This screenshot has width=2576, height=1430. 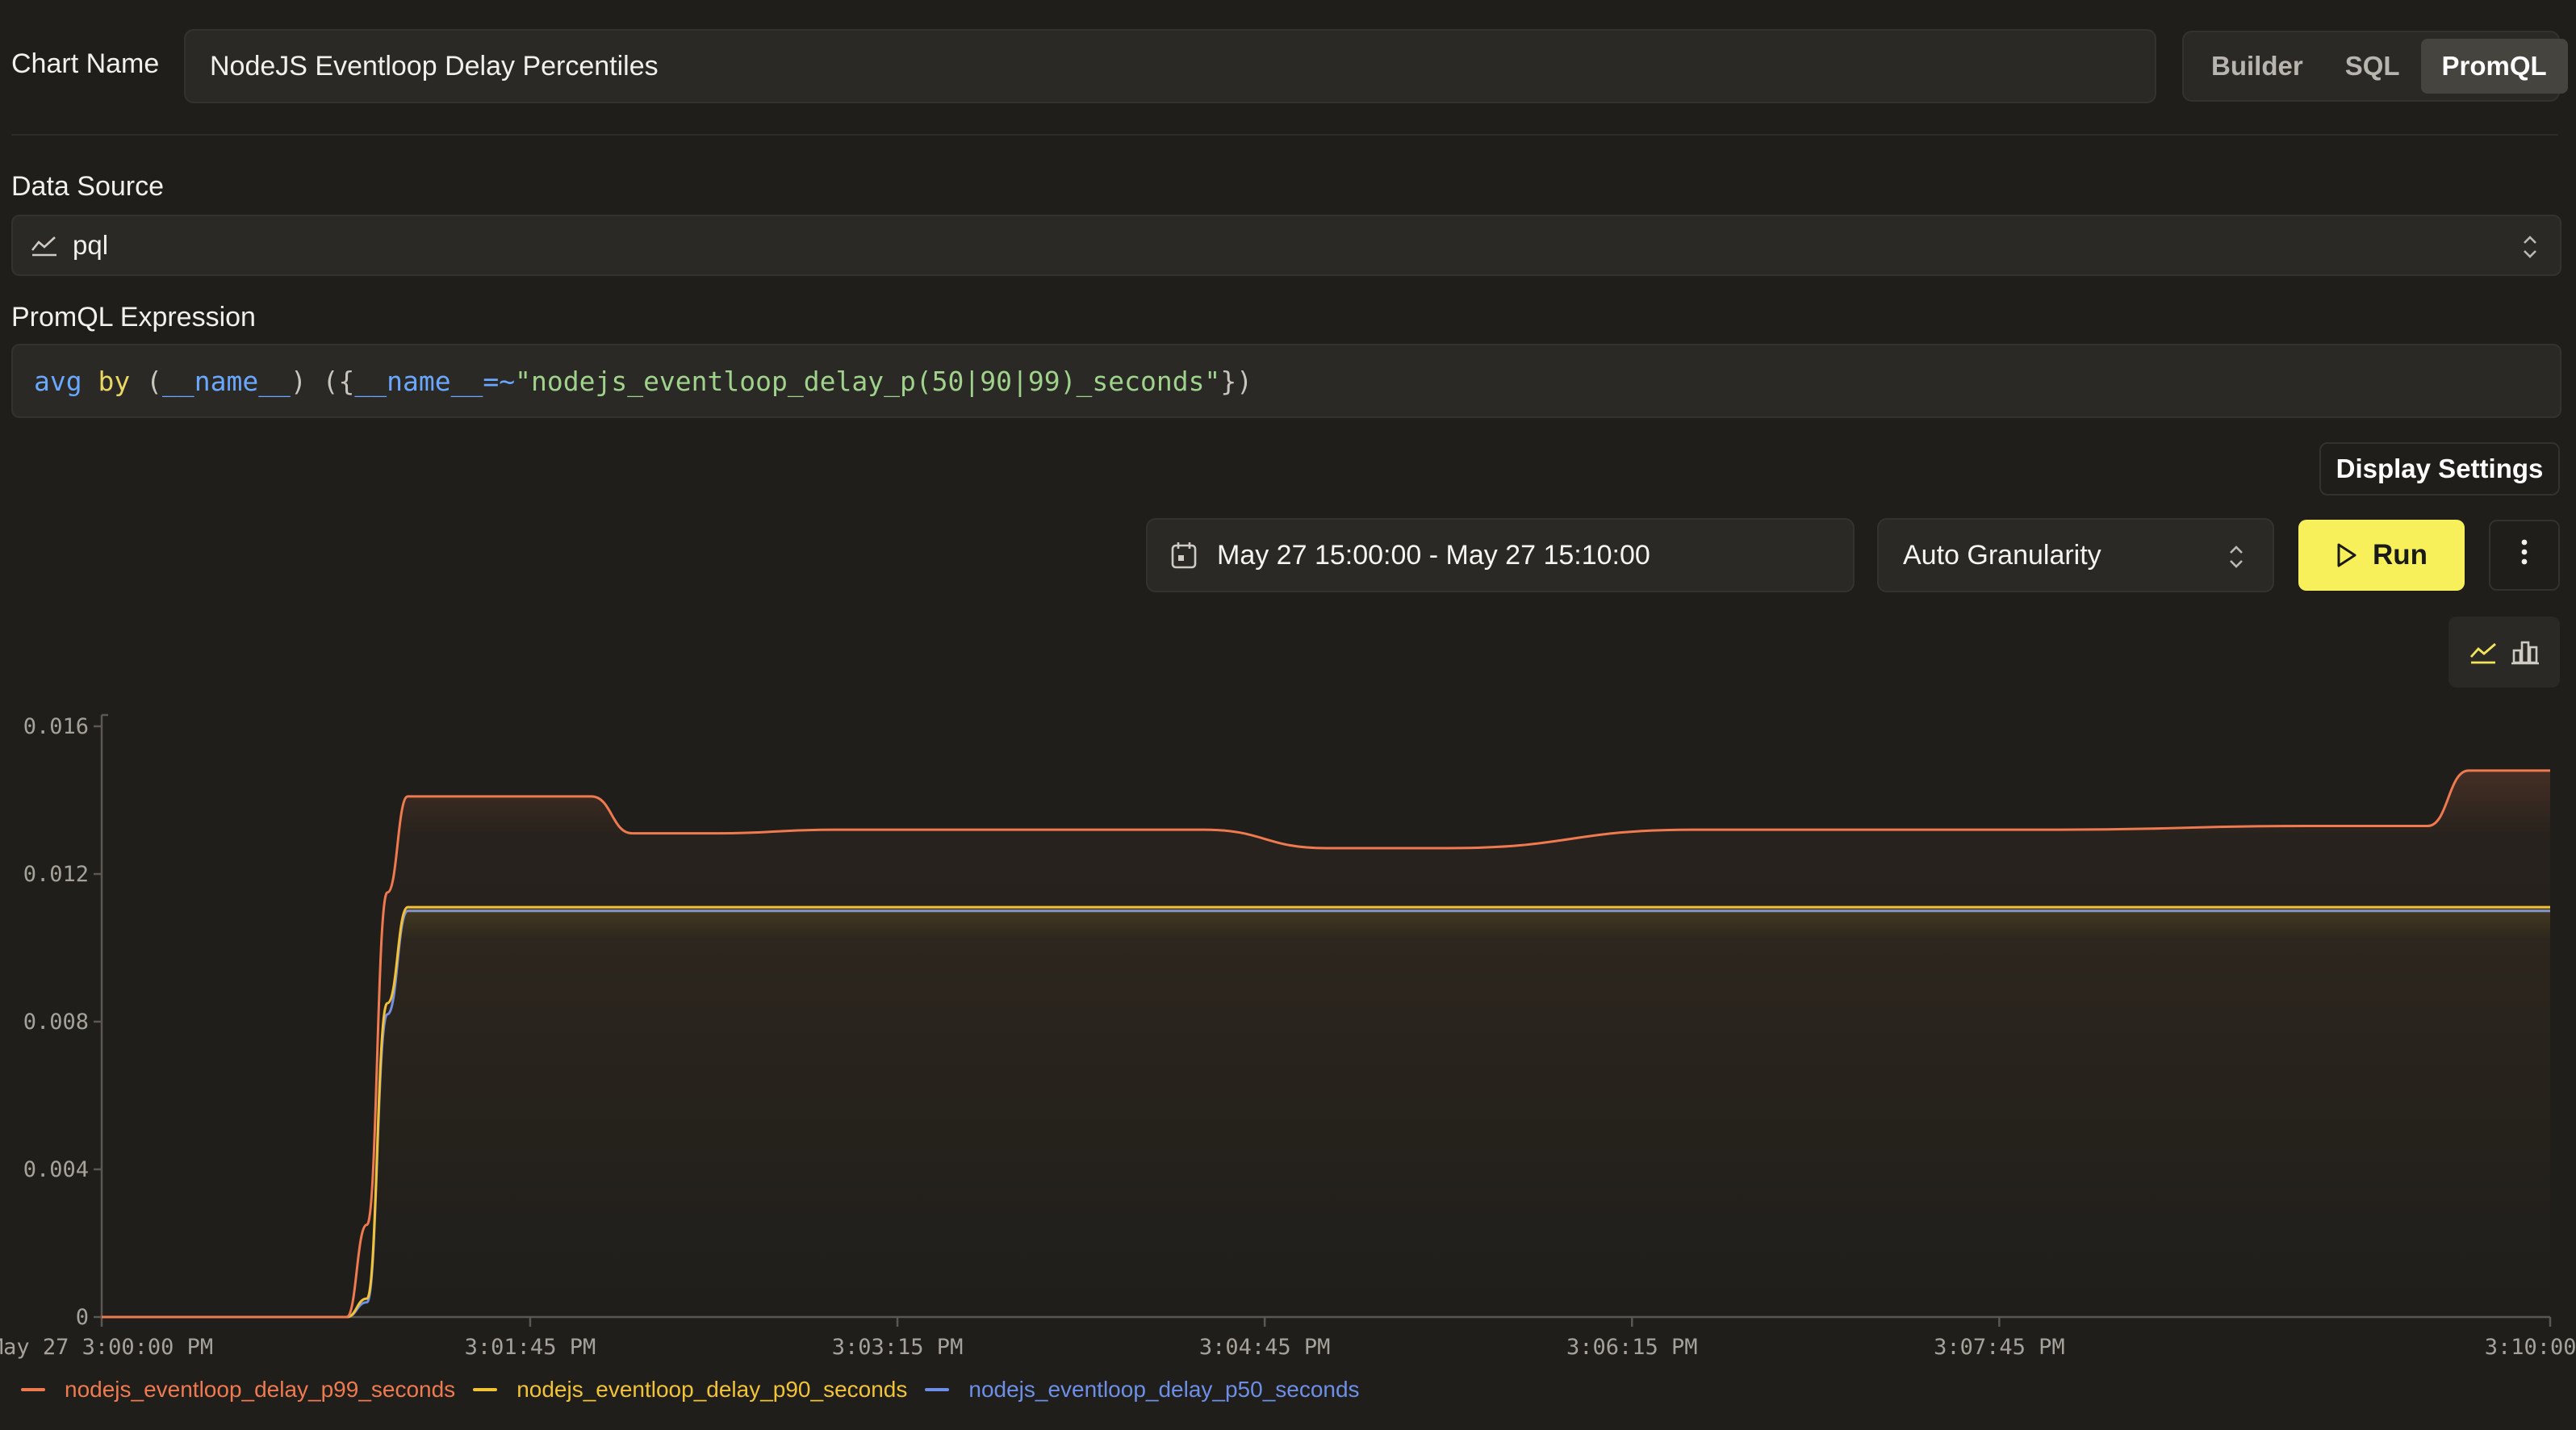 I want to click on promql-token: }), so click(x=1236, y=381).